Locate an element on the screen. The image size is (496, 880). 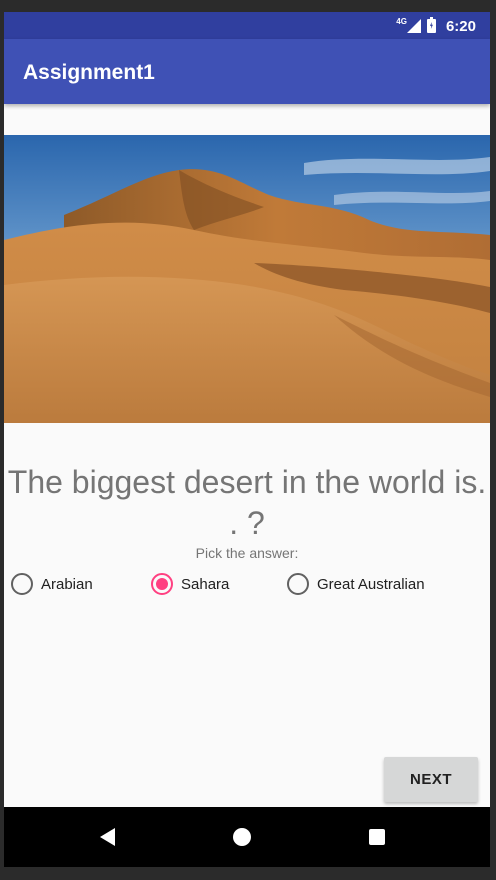
app-bar: Assignment1 is located at coordinates (247, 71).